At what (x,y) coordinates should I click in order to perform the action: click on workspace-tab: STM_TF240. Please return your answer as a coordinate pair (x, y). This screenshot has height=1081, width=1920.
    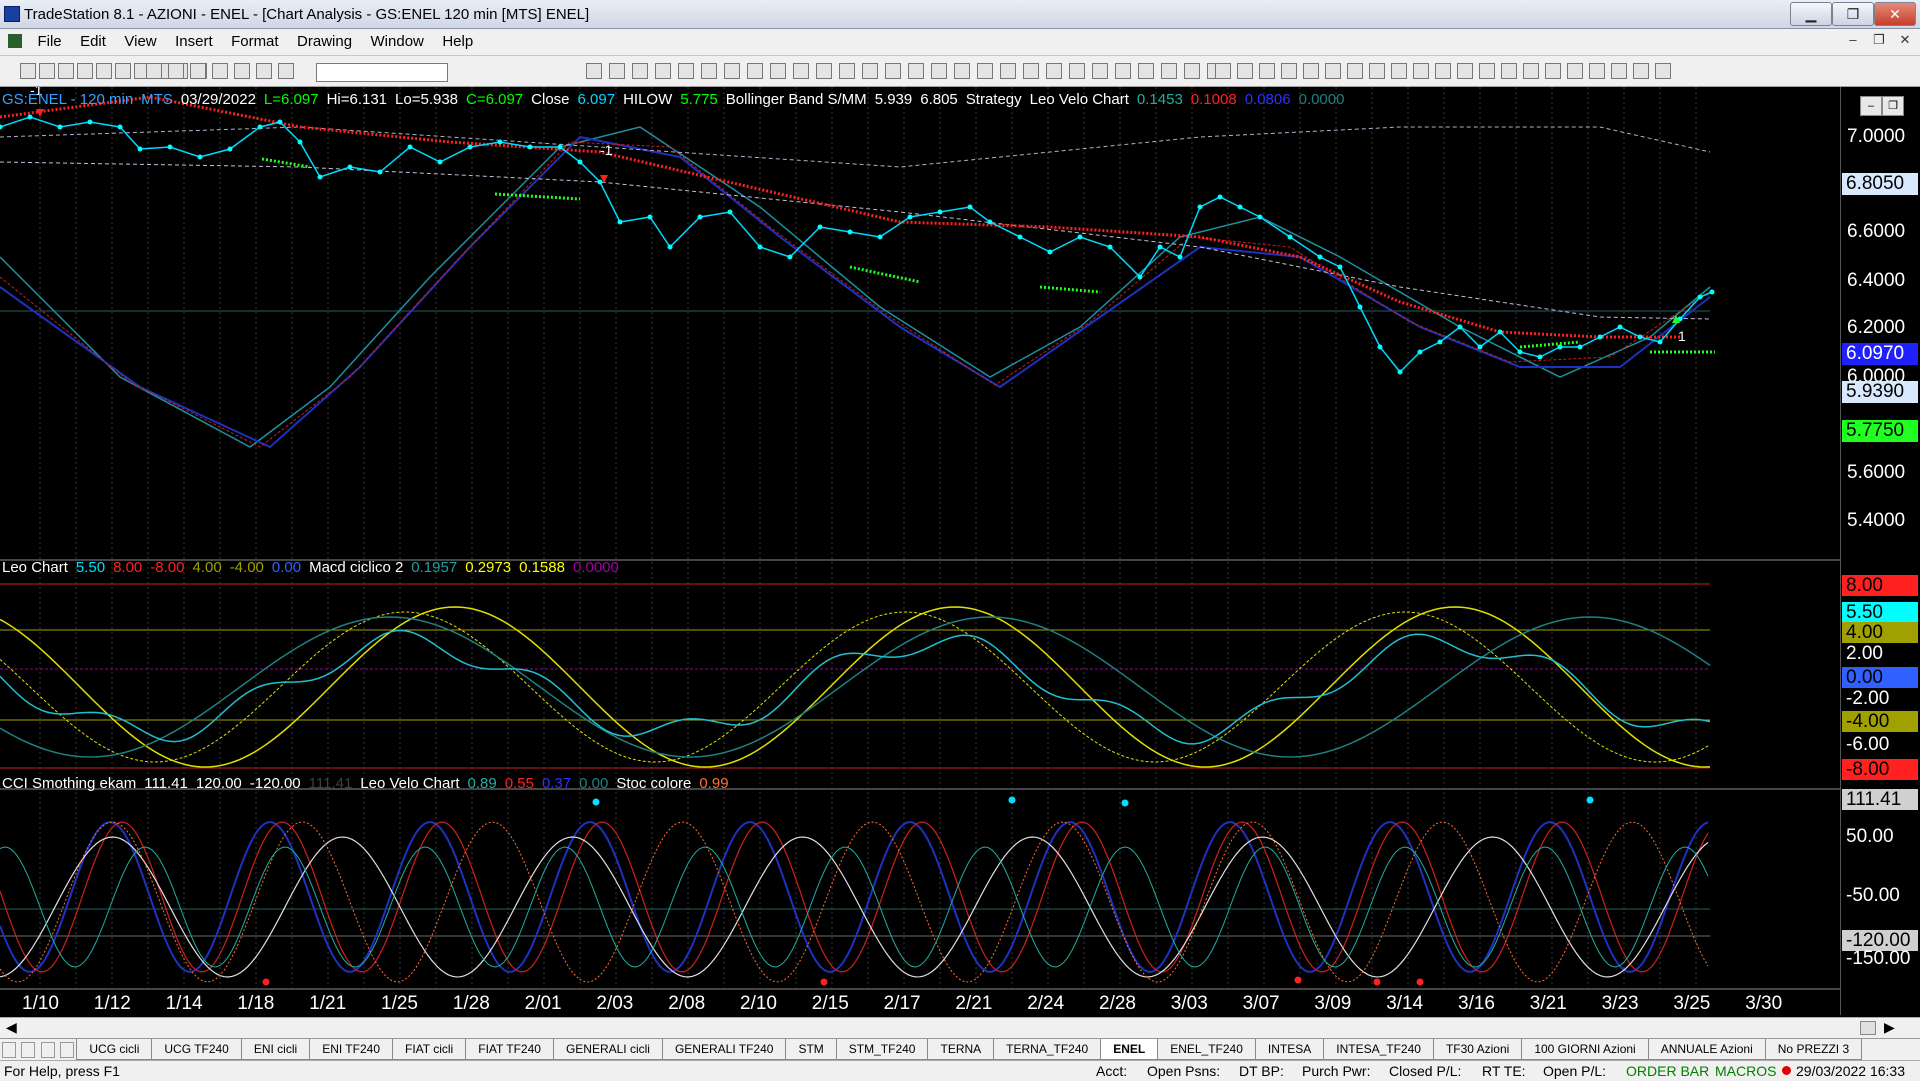
    Looking at the image, I should click on (882, 1049).